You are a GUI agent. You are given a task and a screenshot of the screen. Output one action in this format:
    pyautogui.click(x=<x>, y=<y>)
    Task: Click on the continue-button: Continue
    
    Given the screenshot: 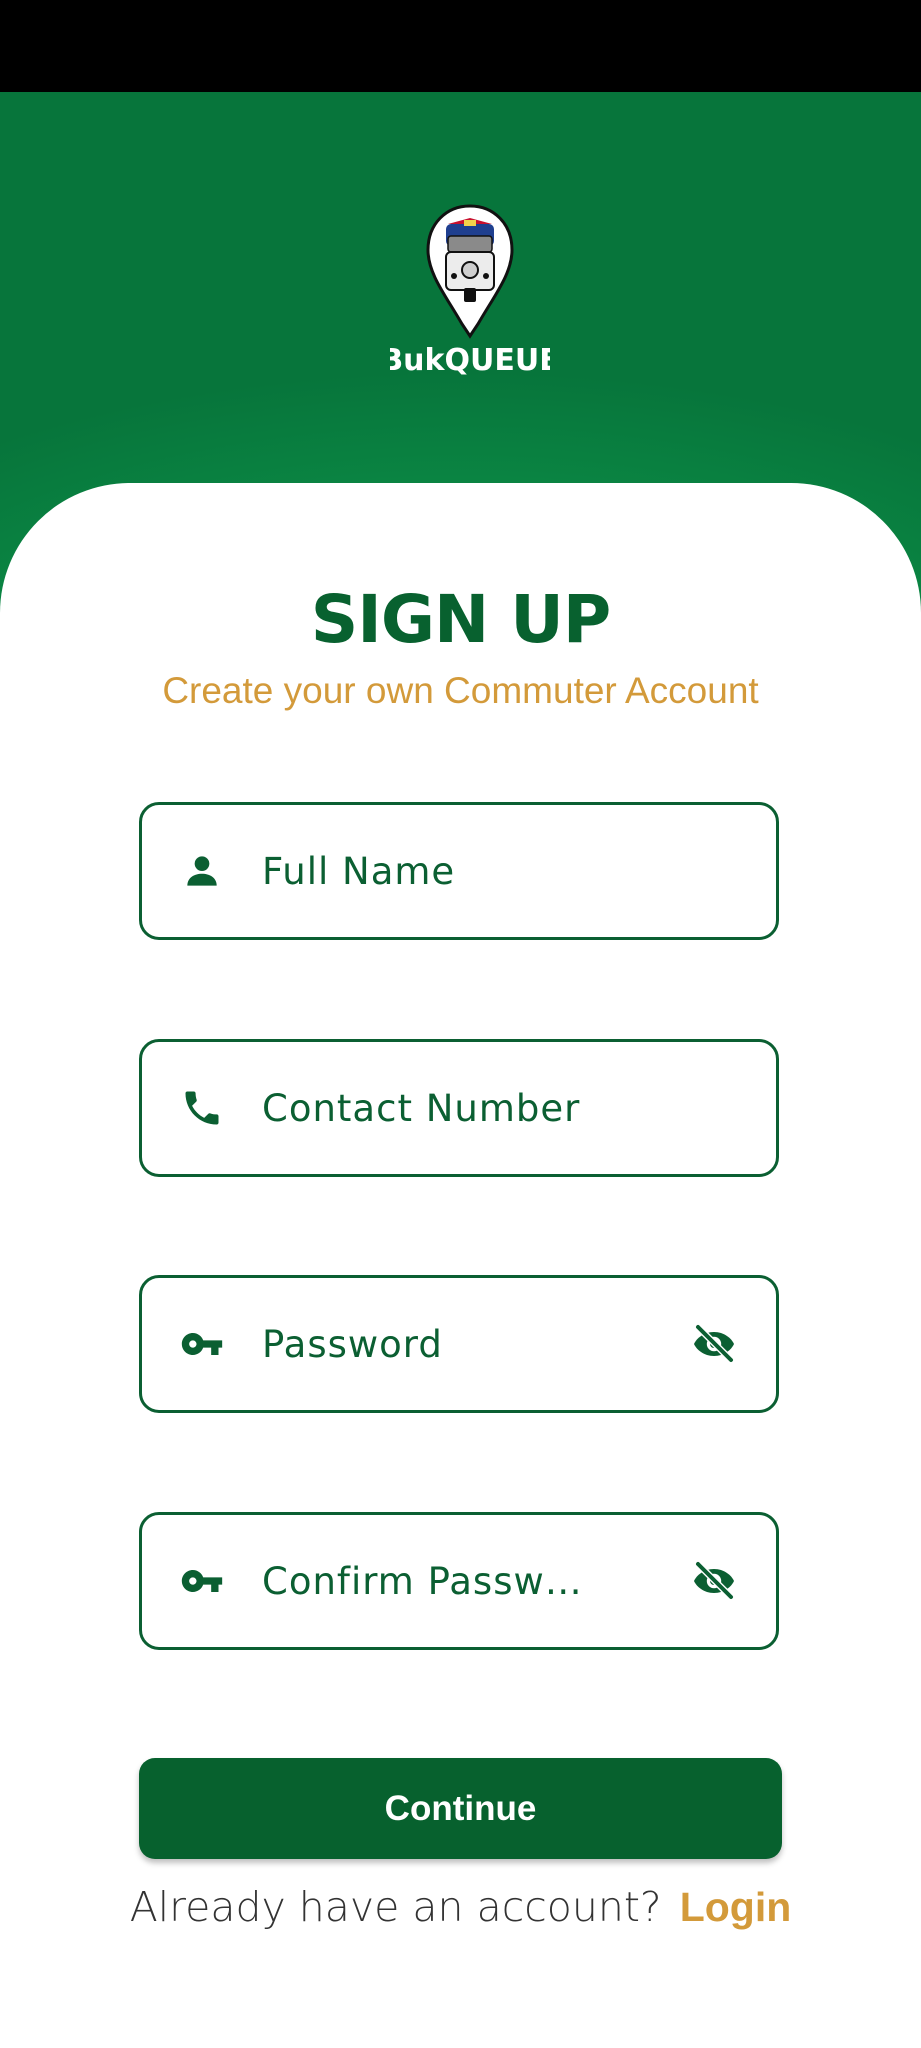 What is the action you would take?
    pyautogui.click(x=460, y=1808)
    